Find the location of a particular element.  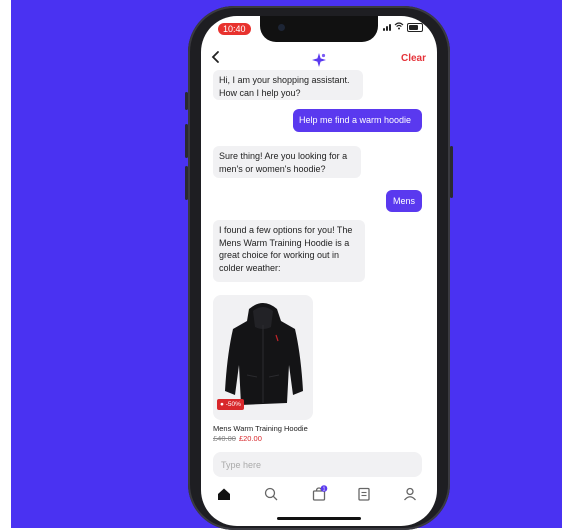

tab-bar: 1 is located at coordinates (319, 495).